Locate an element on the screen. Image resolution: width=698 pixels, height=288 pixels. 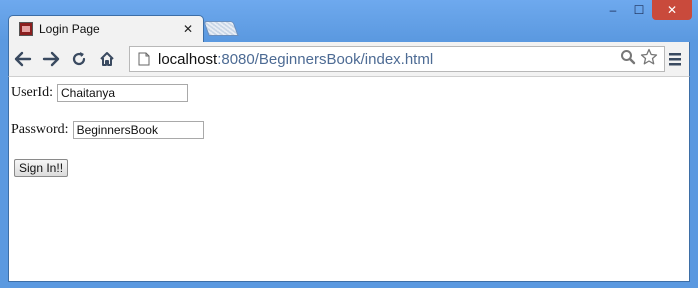
maximize-button: ☐ is located at coordinates (639, 10).